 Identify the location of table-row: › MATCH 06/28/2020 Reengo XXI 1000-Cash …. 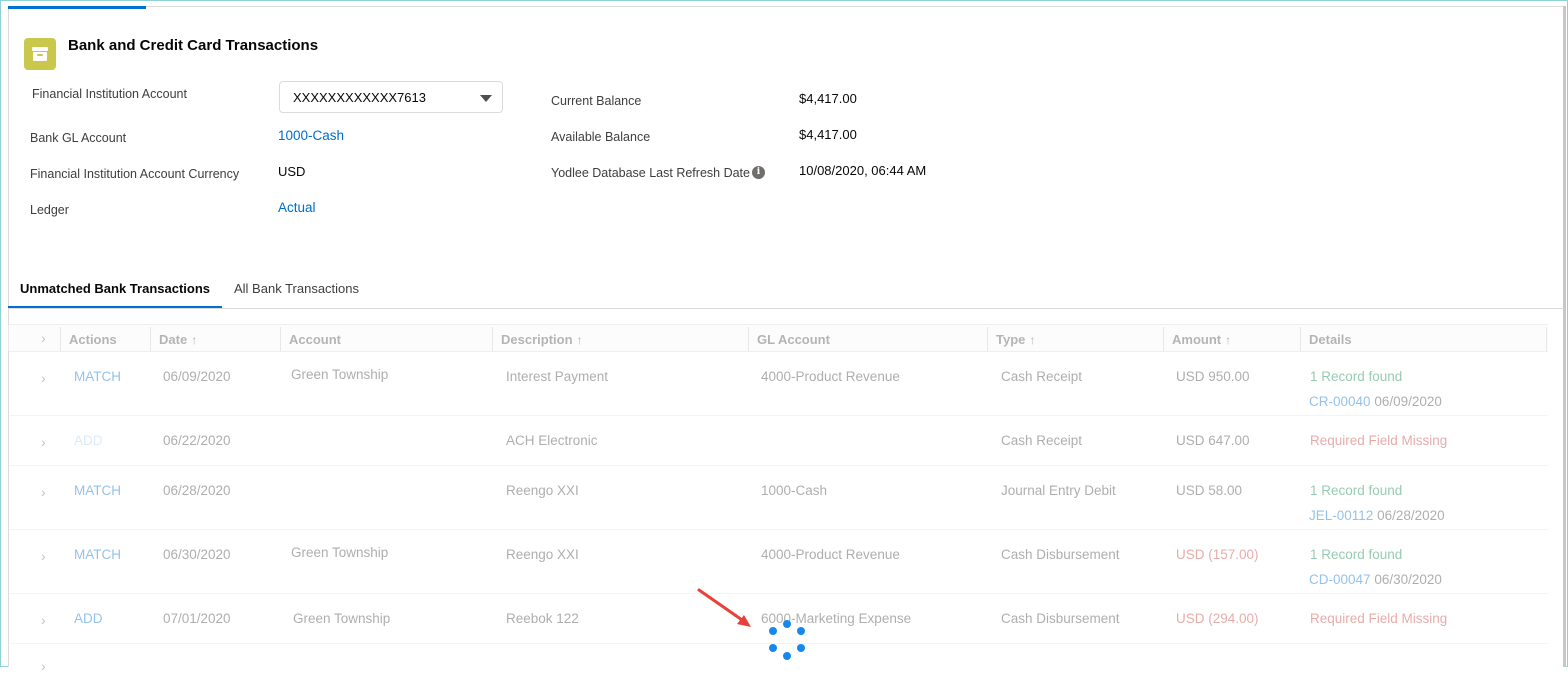
(778, 498).